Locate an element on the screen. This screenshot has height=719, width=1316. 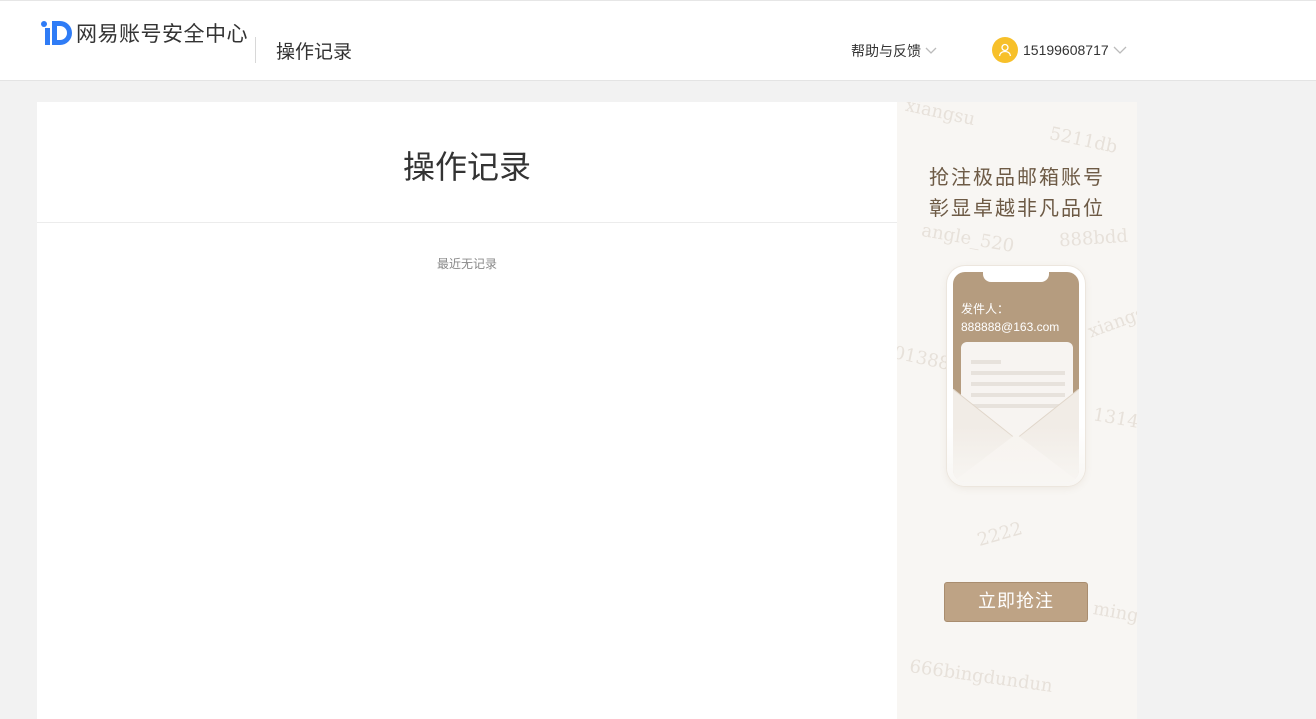
page-title: 操作记录 is located at coordinates (466, 167).